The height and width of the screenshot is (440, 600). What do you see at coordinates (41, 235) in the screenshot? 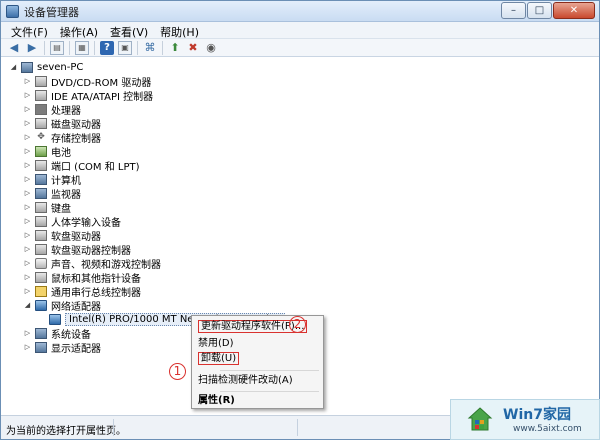
I see `floppy-drive-icon` at bounding box center [41, 235].